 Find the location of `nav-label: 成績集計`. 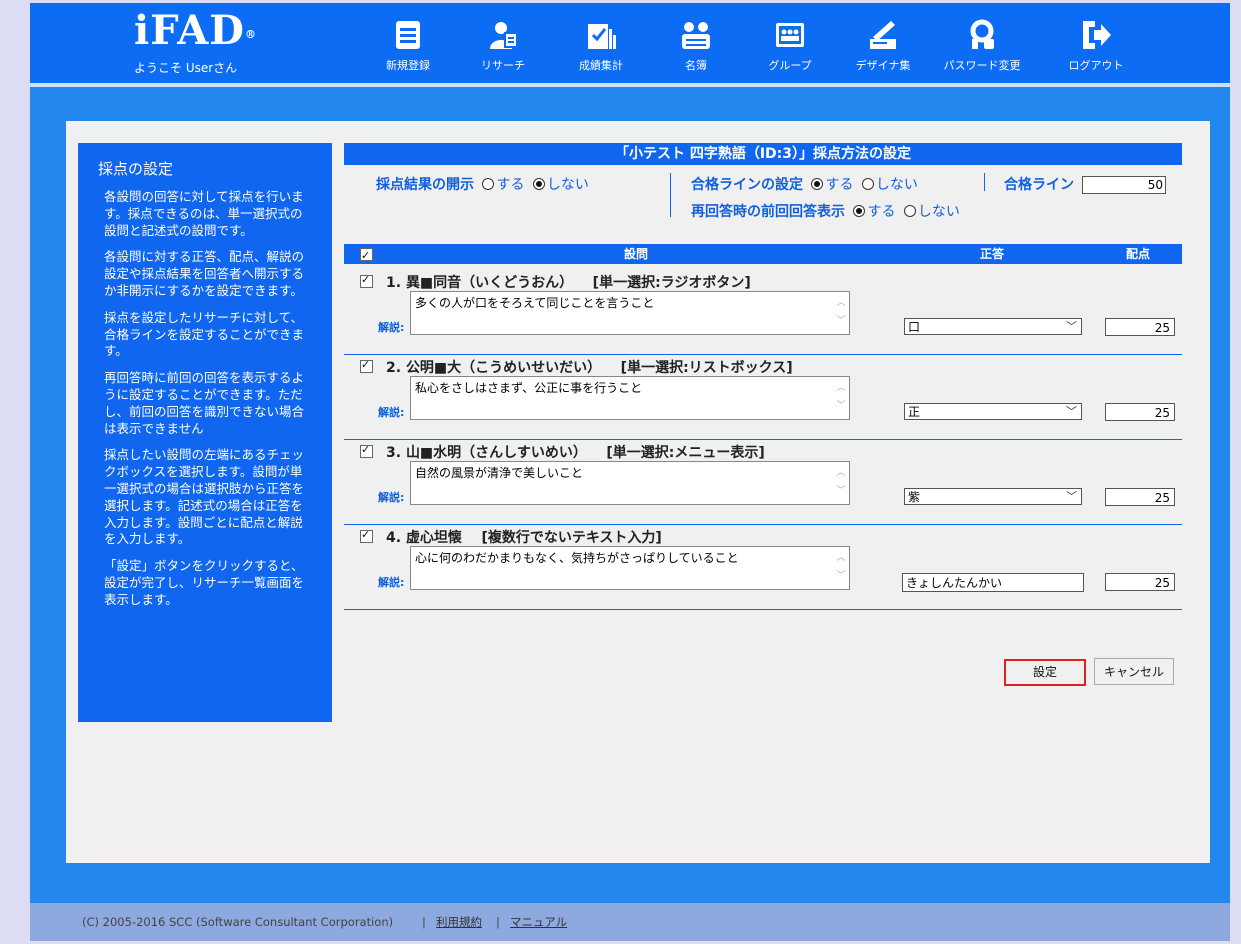

nav-label: 成績集計 is located at coordinates (601, 65).